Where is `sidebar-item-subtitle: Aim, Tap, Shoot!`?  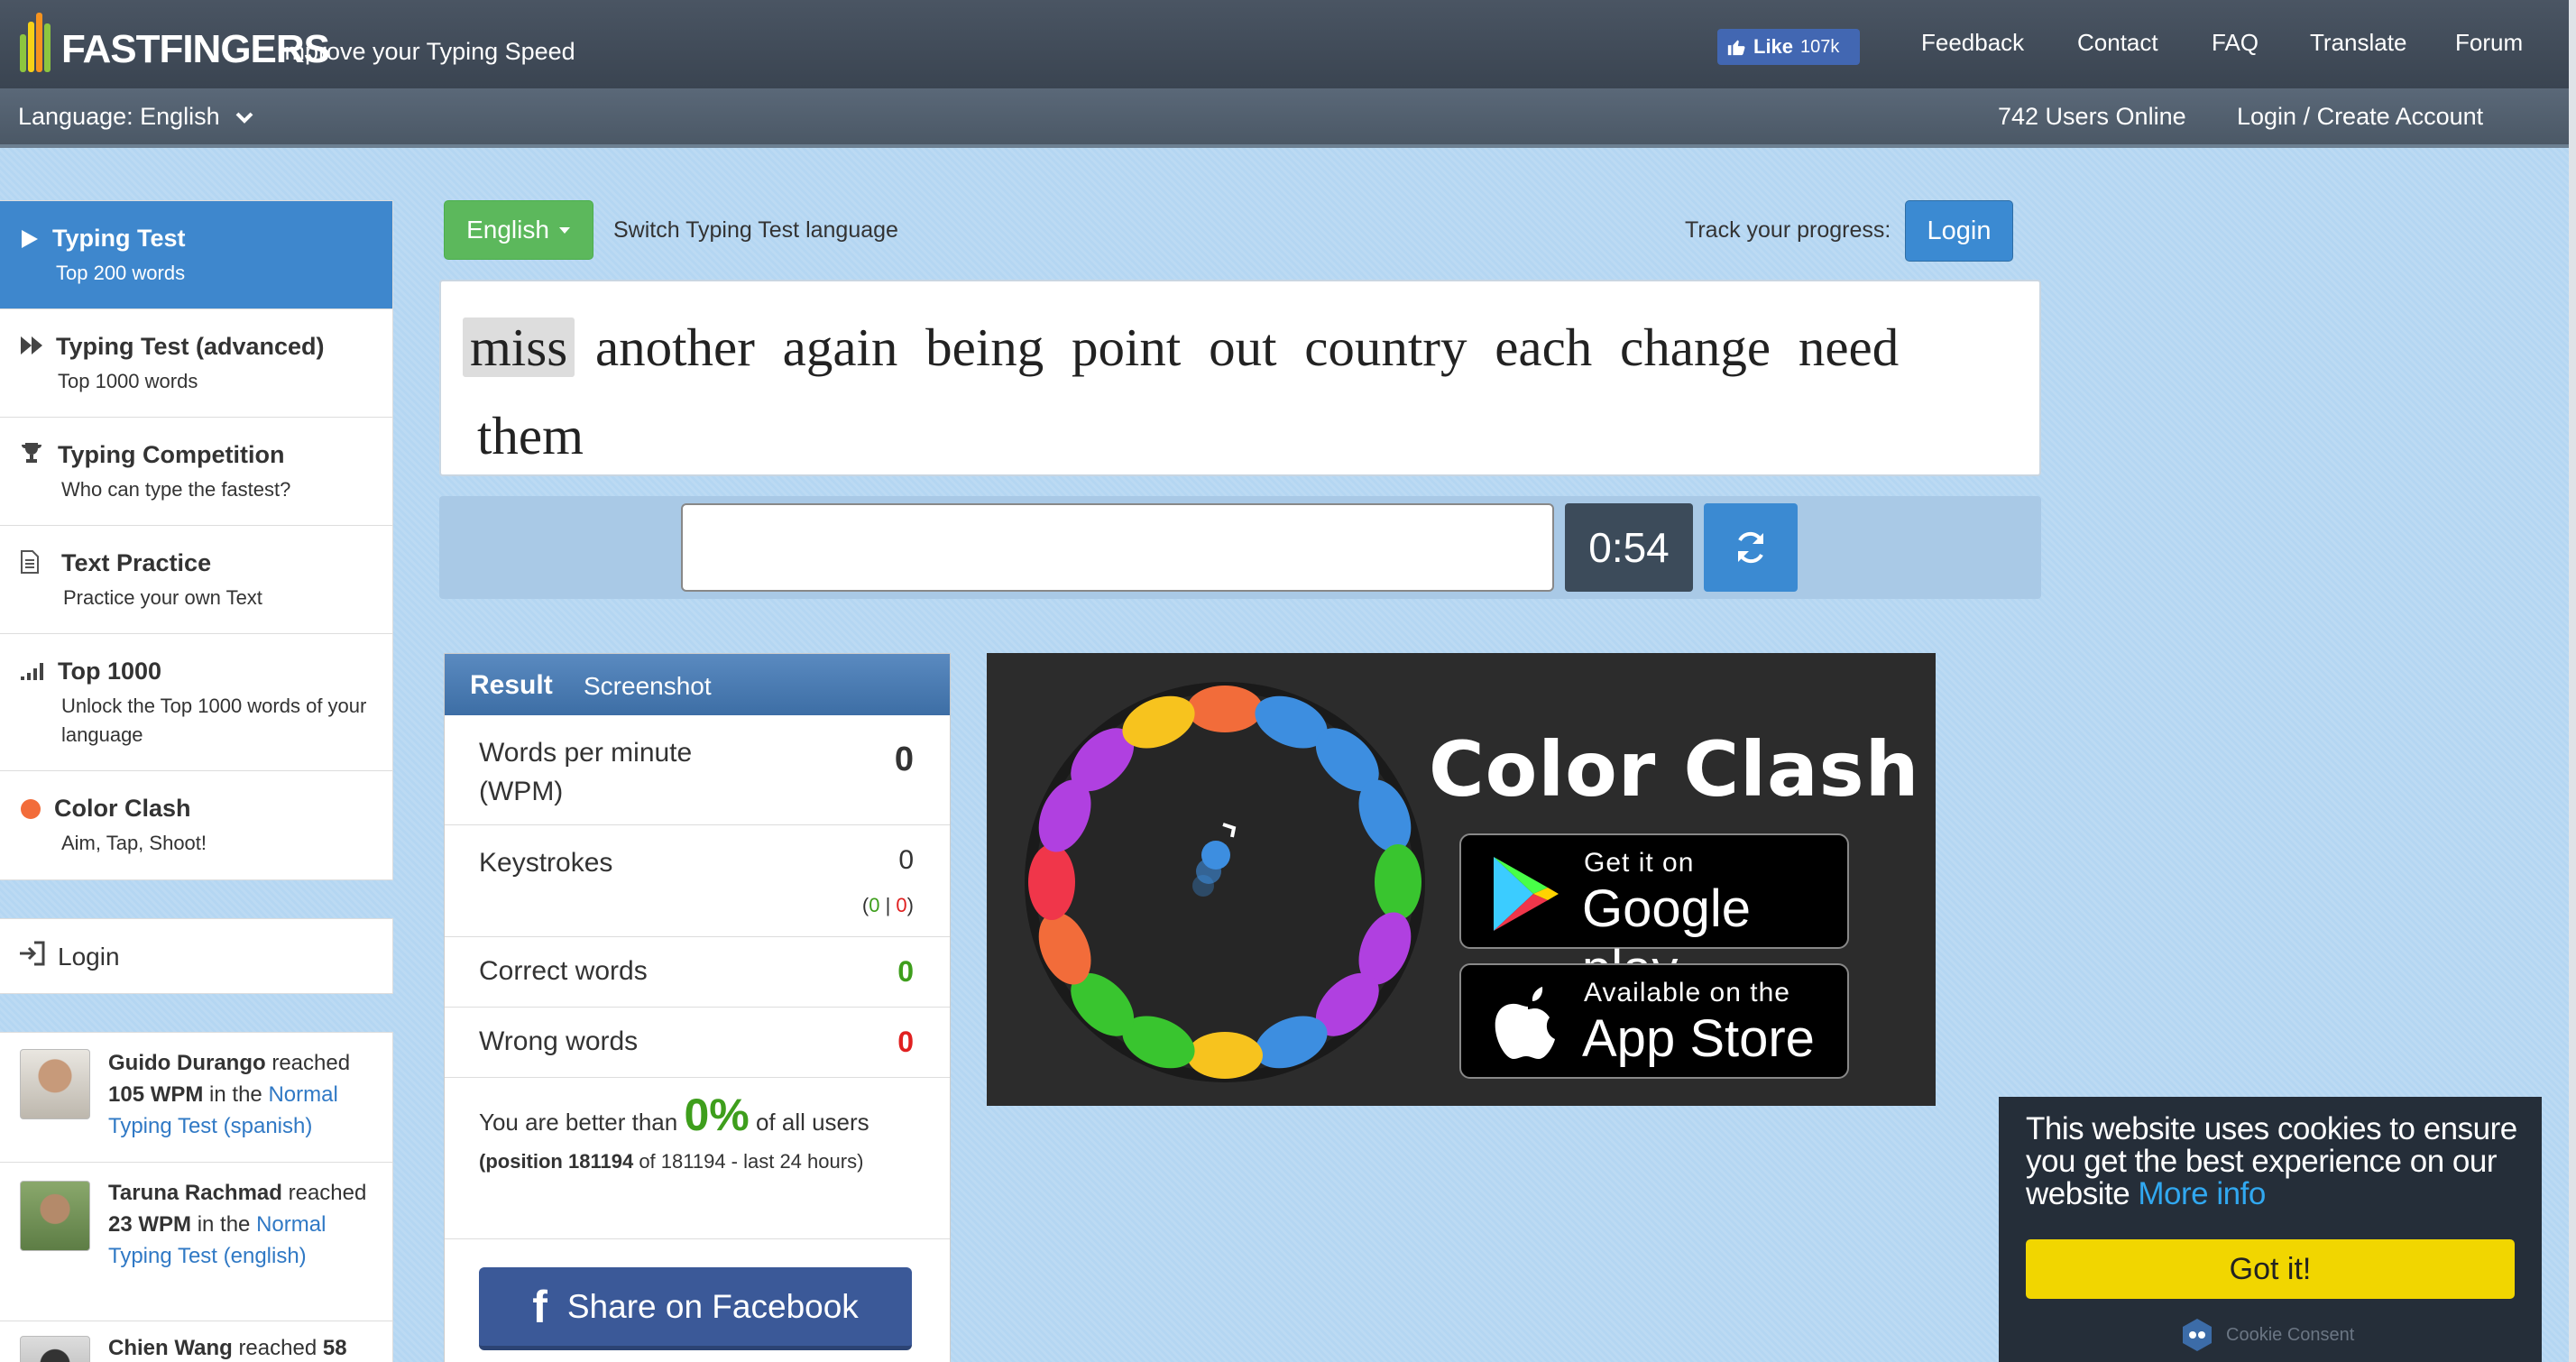 sidebar-item-subtitle: Aim, Tap, Shoot! is located at coordinates (134, 843).